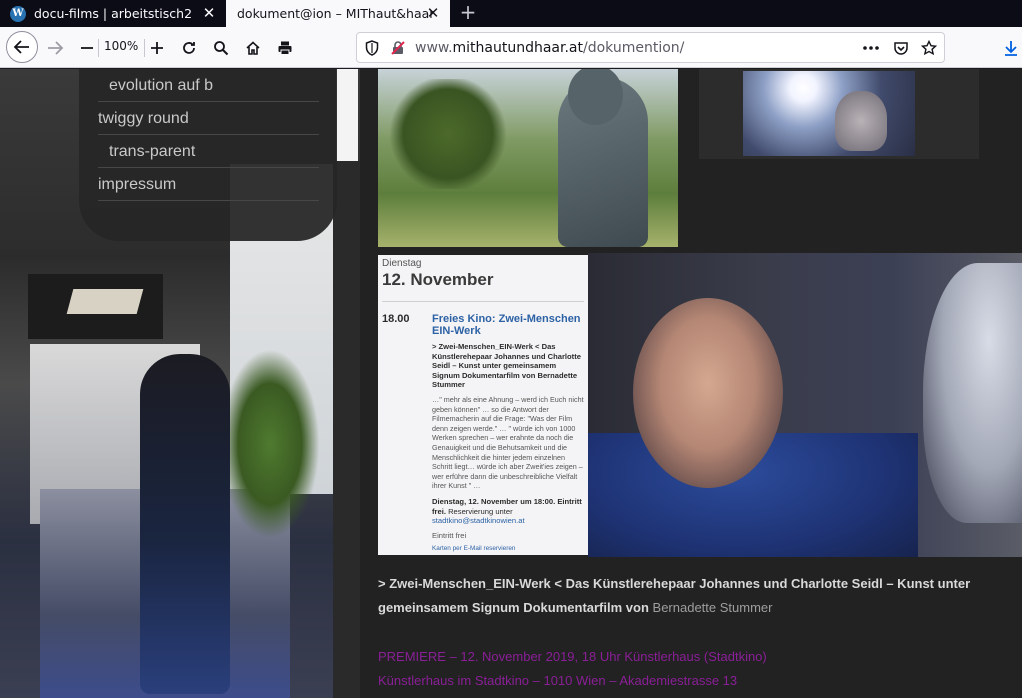 The image size is (1022, 698). I want to click on zoom-in-icon, so click(157, 48).